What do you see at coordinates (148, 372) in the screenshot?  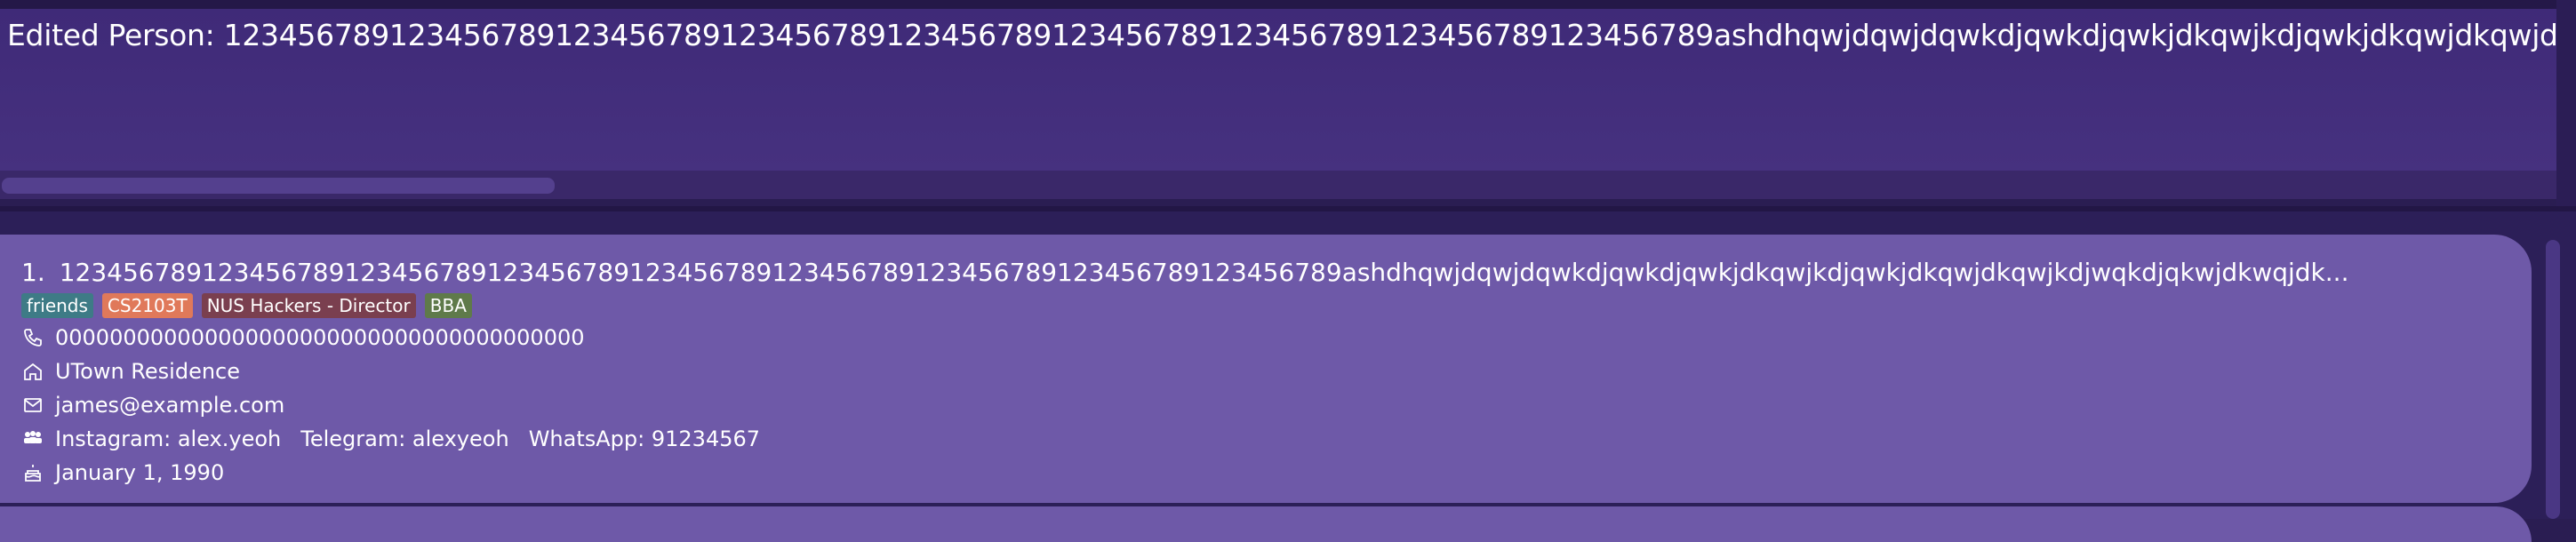 I see `address-value: UTown Residence` at bounding box center [148, 372].